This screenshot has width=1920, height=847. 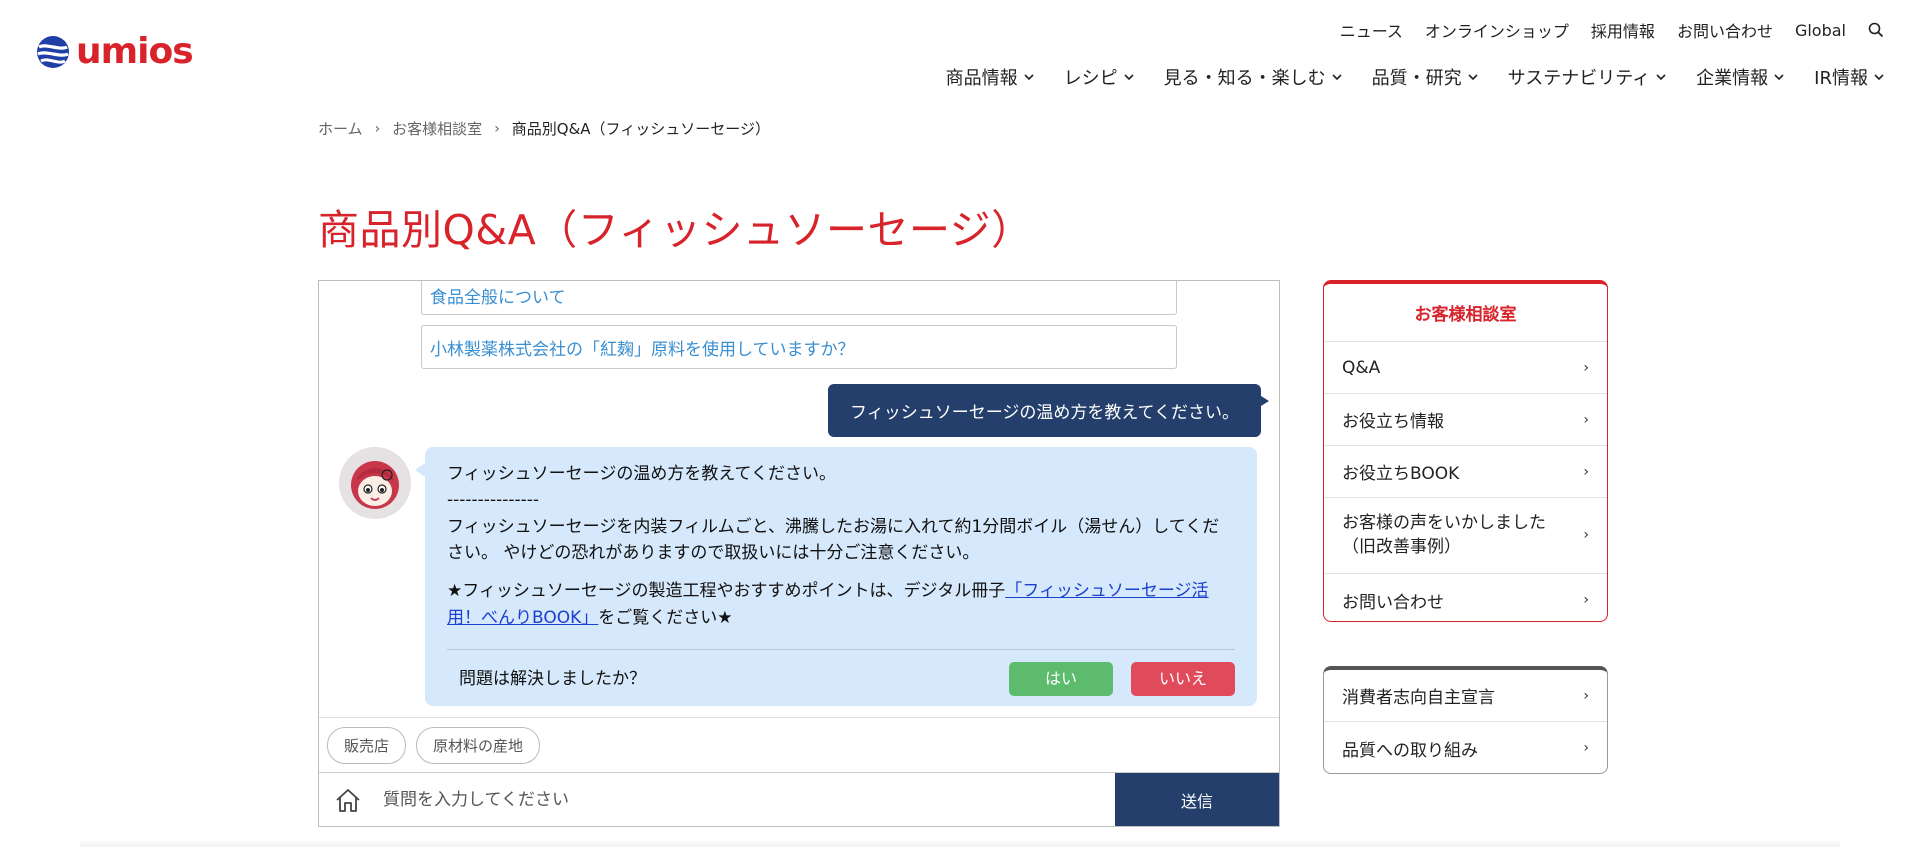 I want to click on umios-logo: umios, so click(x=115, y=51).